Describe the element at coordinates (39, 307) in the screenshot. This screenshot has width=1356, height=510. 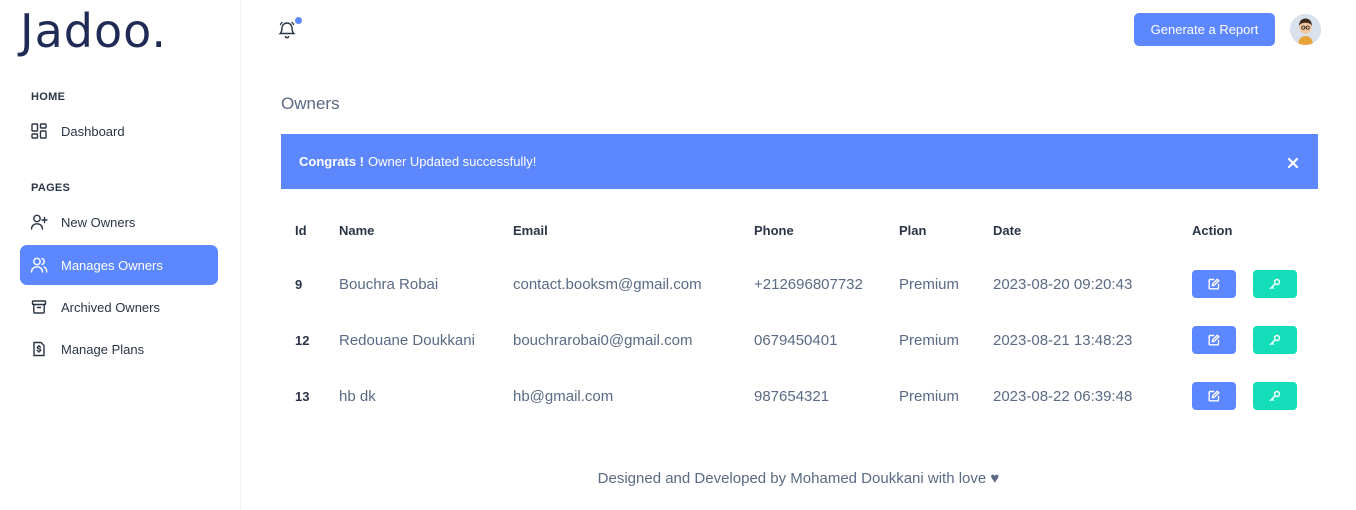
I see `archive-icon` at that location.